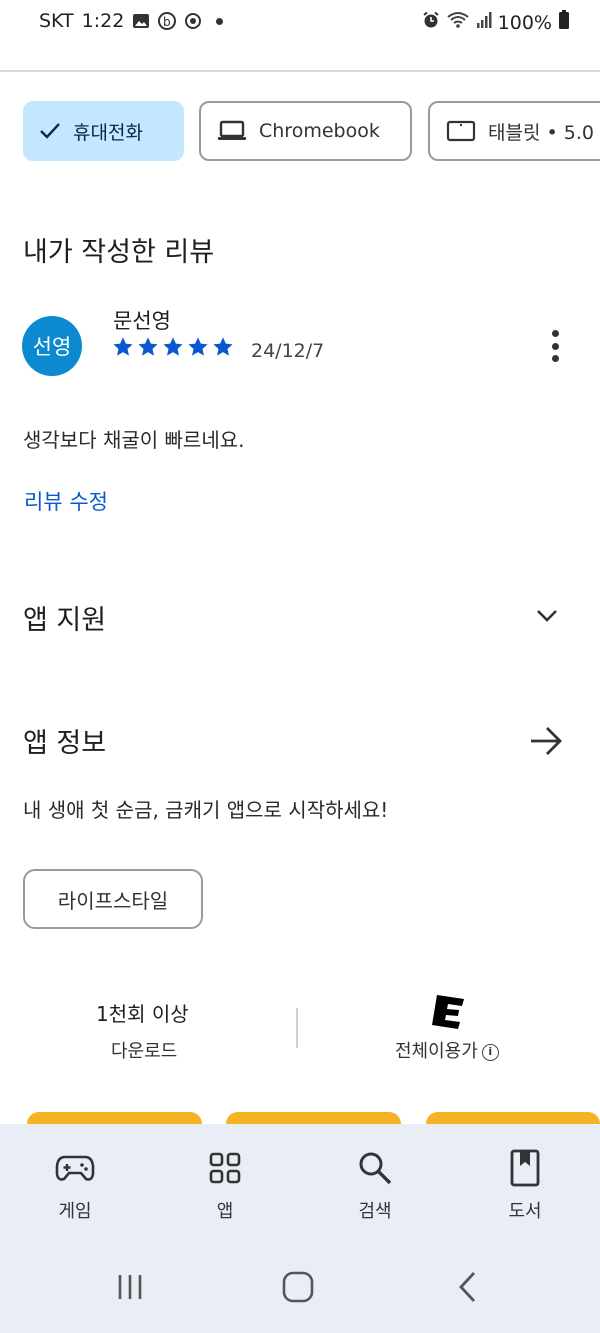  I want to click on category-label: 라이프스타일, so click(113, 900).